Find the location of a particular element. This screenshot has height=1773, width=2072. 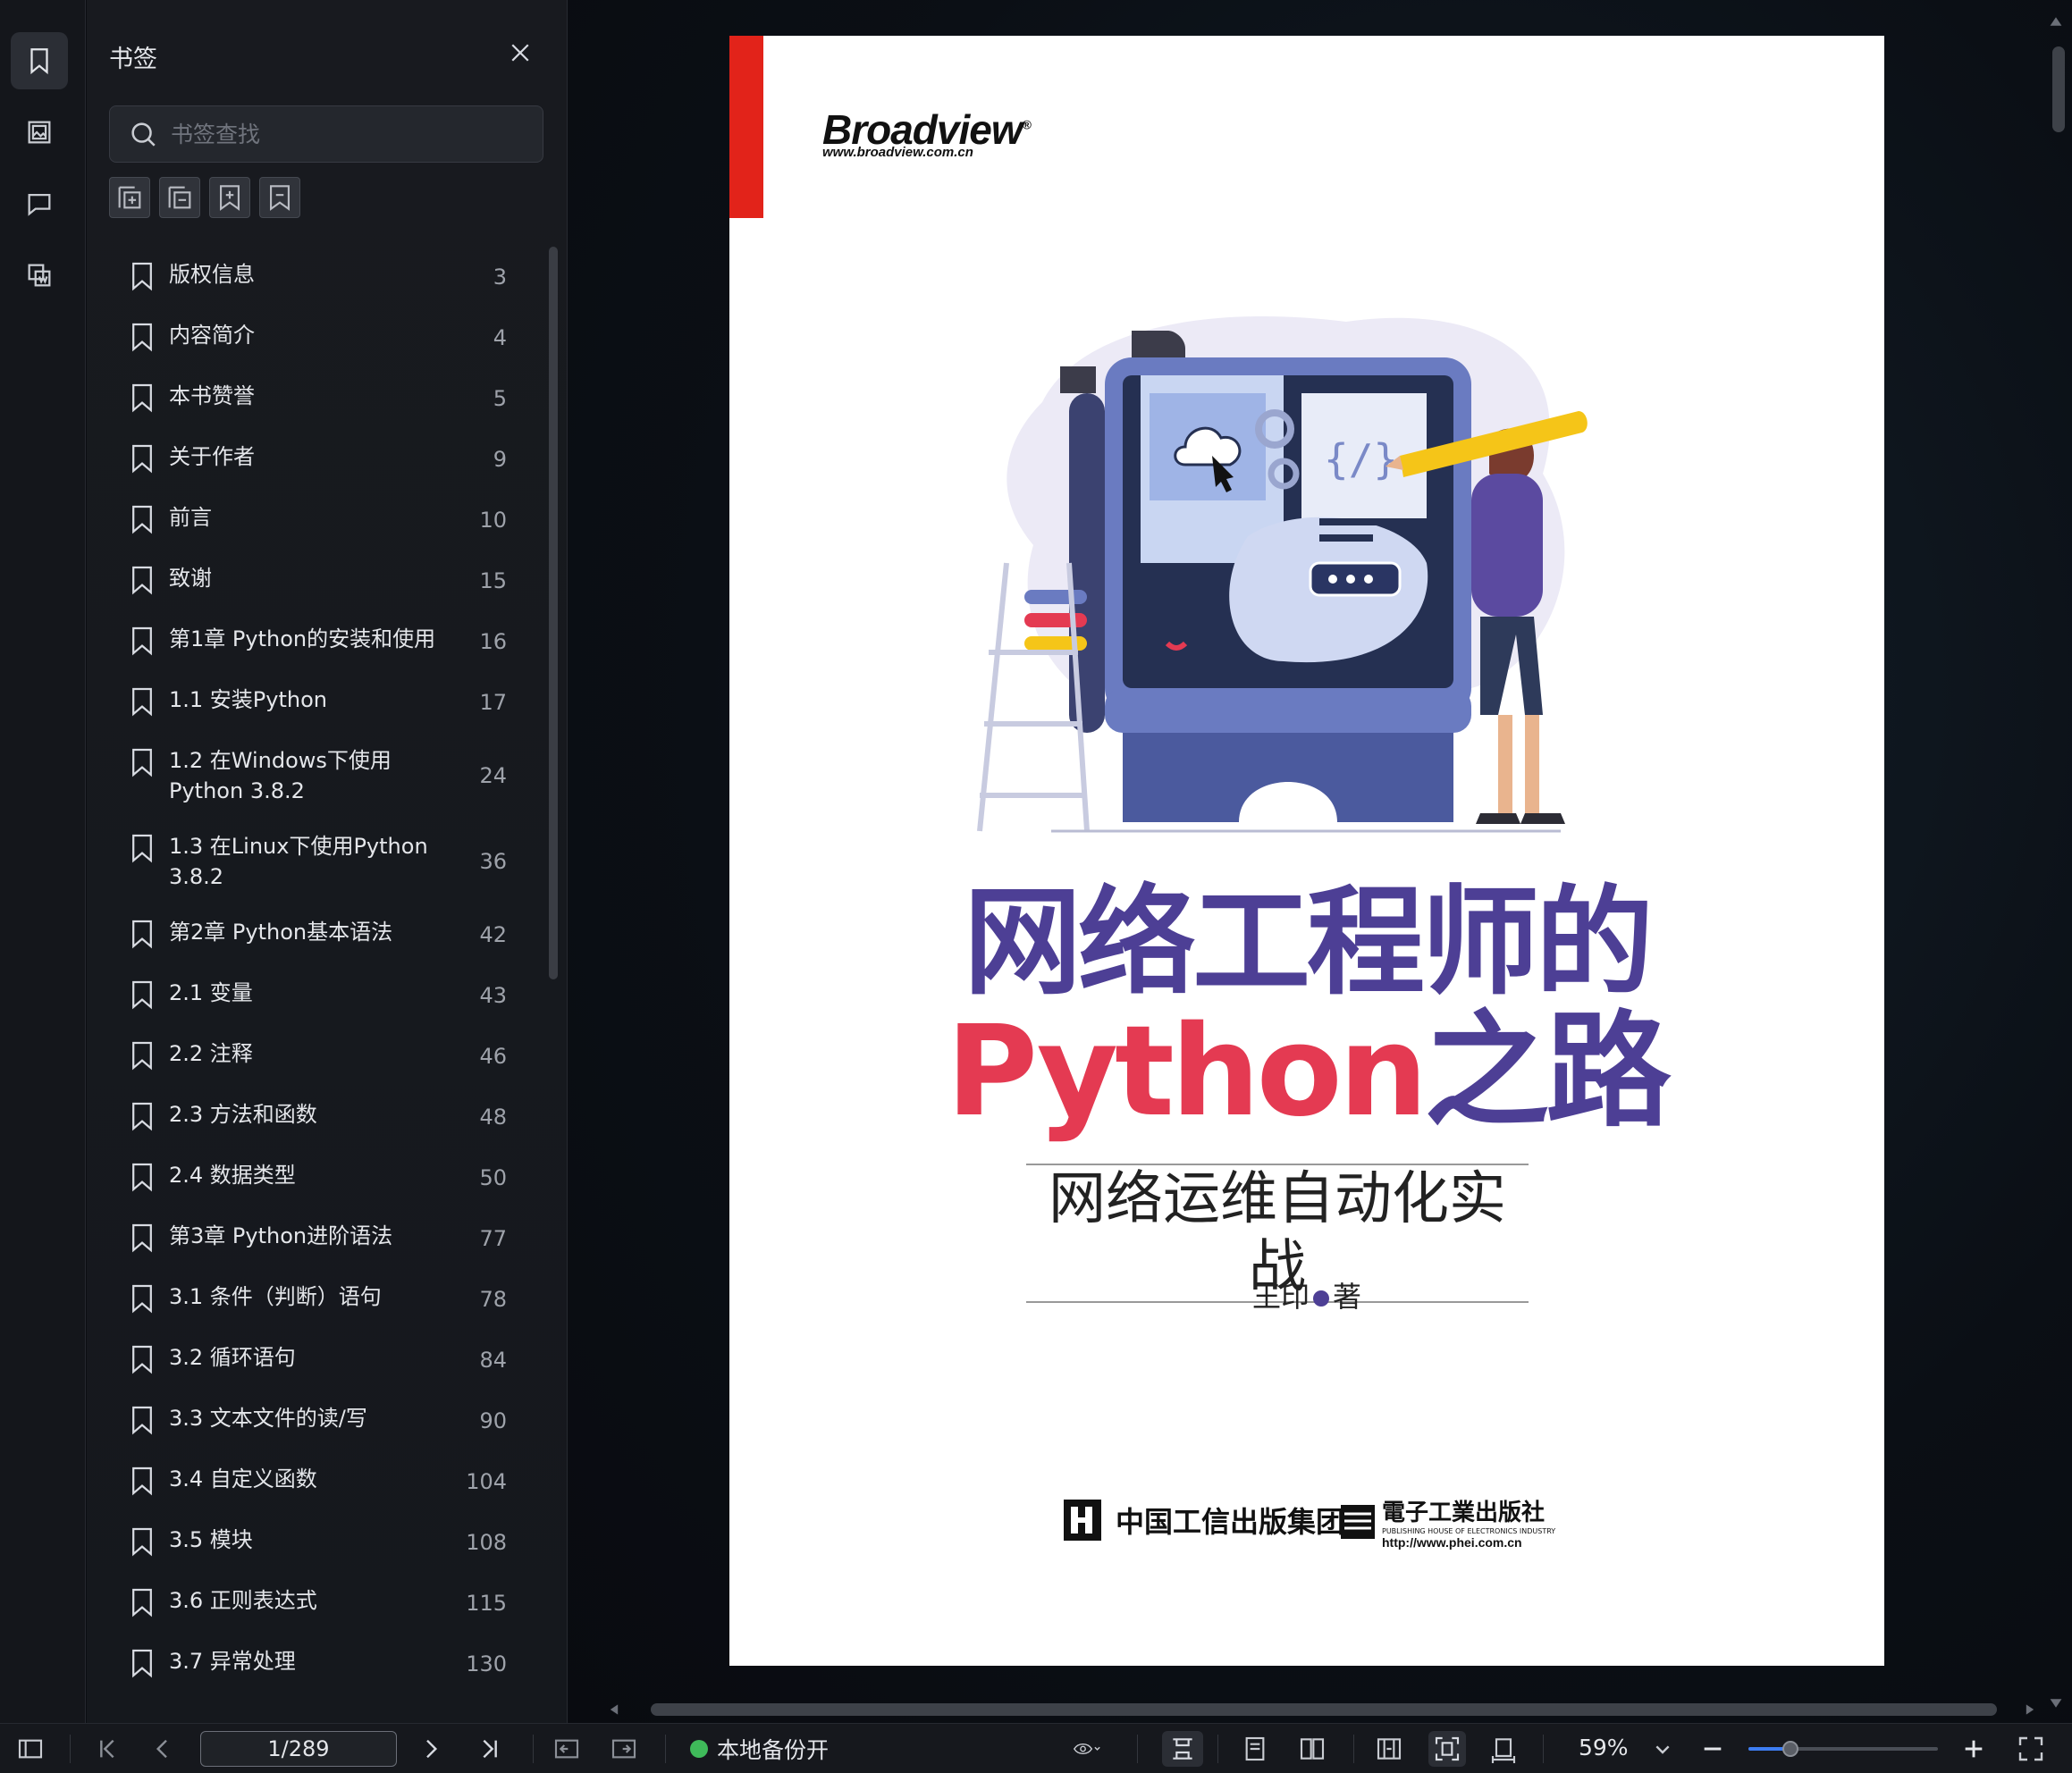

last-page-button is located at coordinates (490, 1749).